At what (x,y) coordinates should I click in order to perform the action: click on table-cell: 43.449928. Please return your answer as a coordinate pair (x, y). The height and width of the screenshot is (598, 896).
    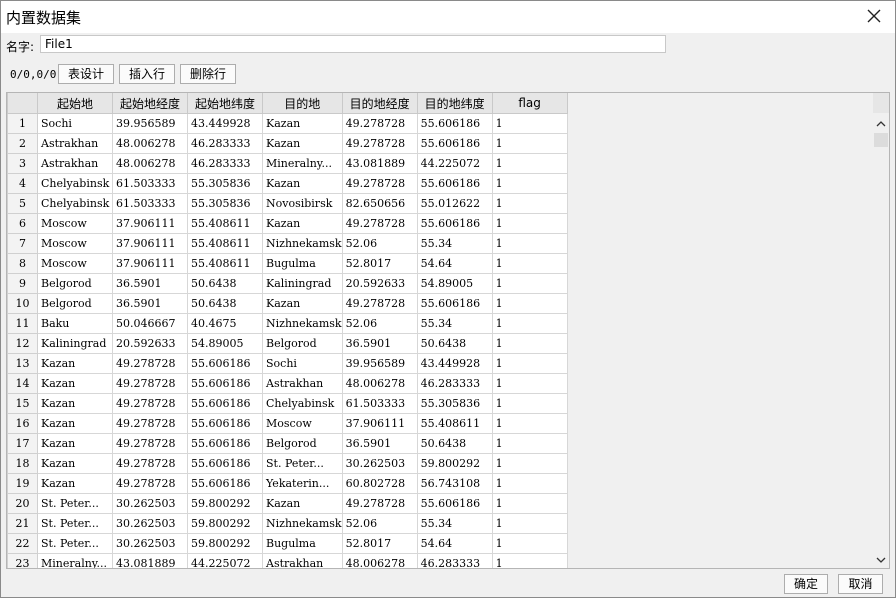
    Looking at the image, I should click on (454, 363).